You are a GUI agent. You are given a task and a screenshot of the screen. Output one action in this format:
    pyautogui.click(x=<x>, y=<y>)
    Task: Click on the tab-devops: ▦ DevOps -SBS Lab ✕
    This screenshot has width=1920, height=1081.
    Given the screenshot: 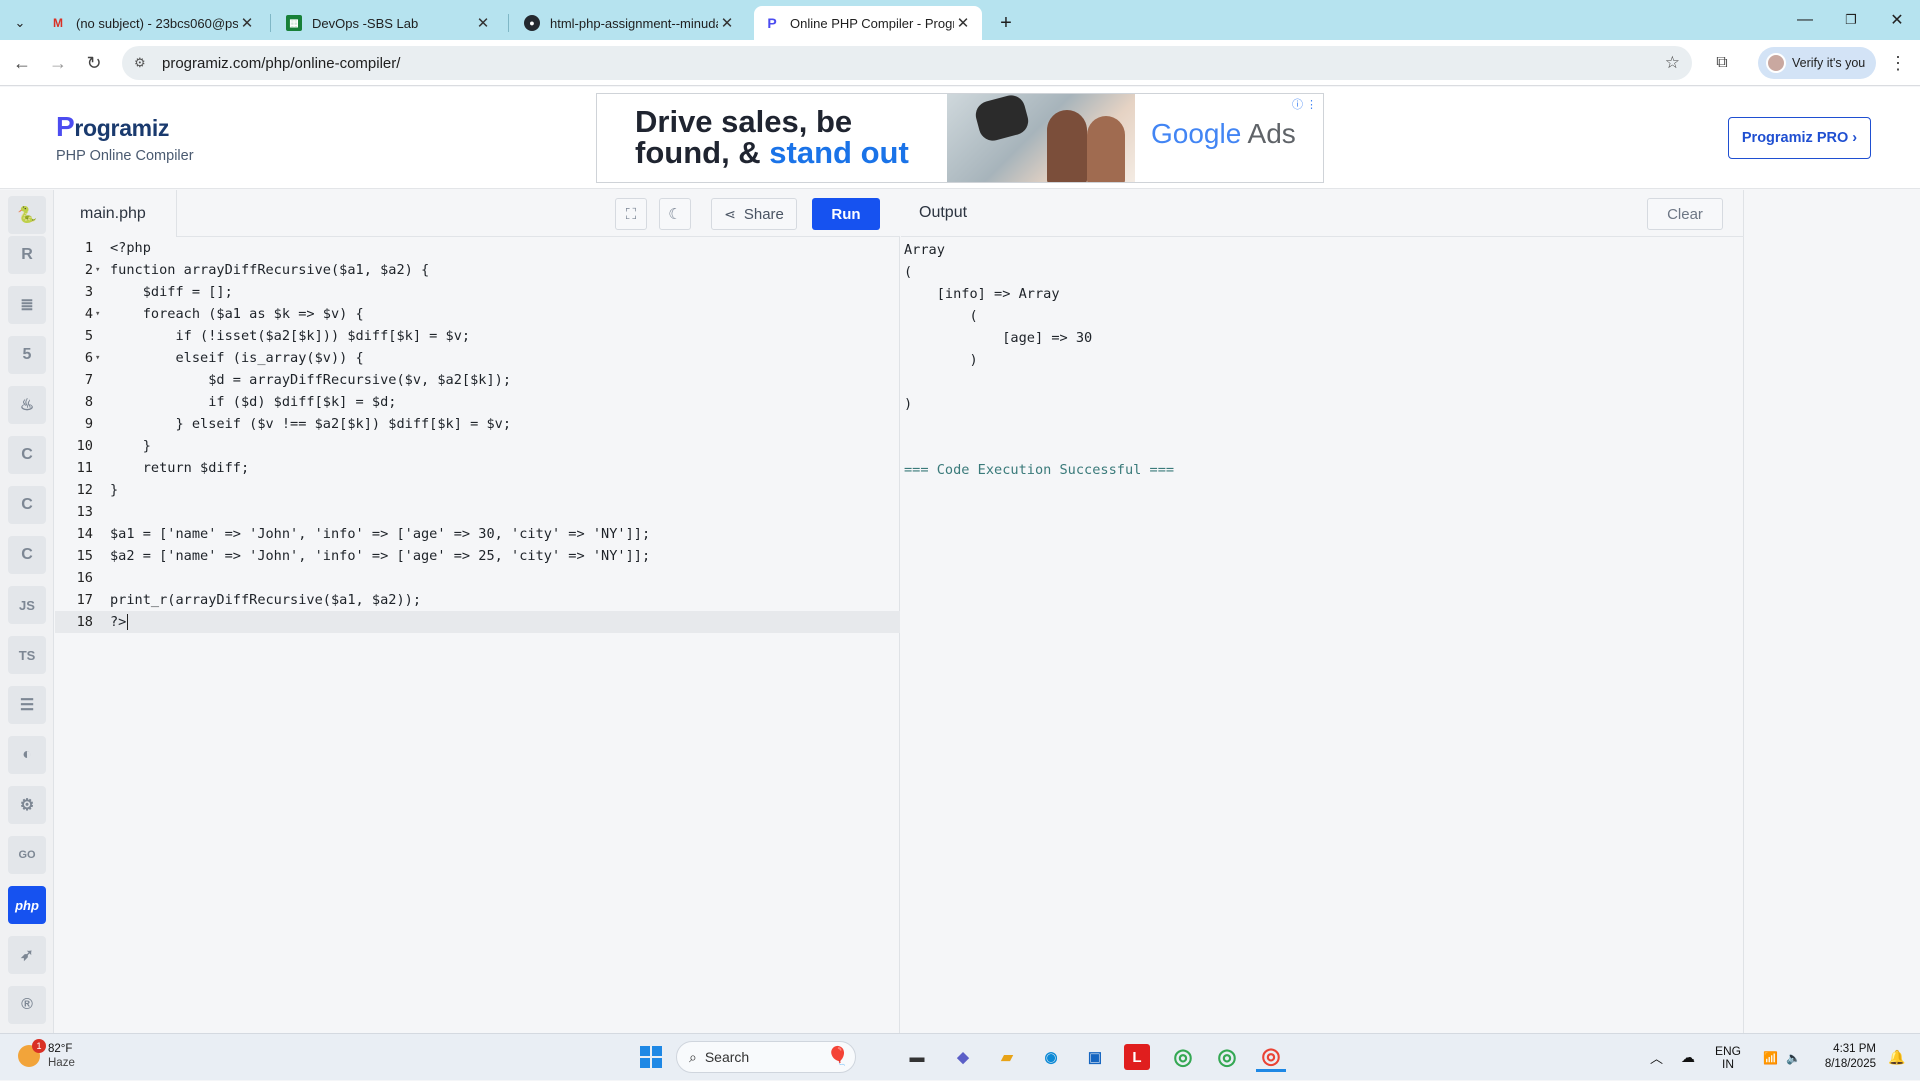 What is the action you would take?
    pyautogui.click(x=389, y=23)
    